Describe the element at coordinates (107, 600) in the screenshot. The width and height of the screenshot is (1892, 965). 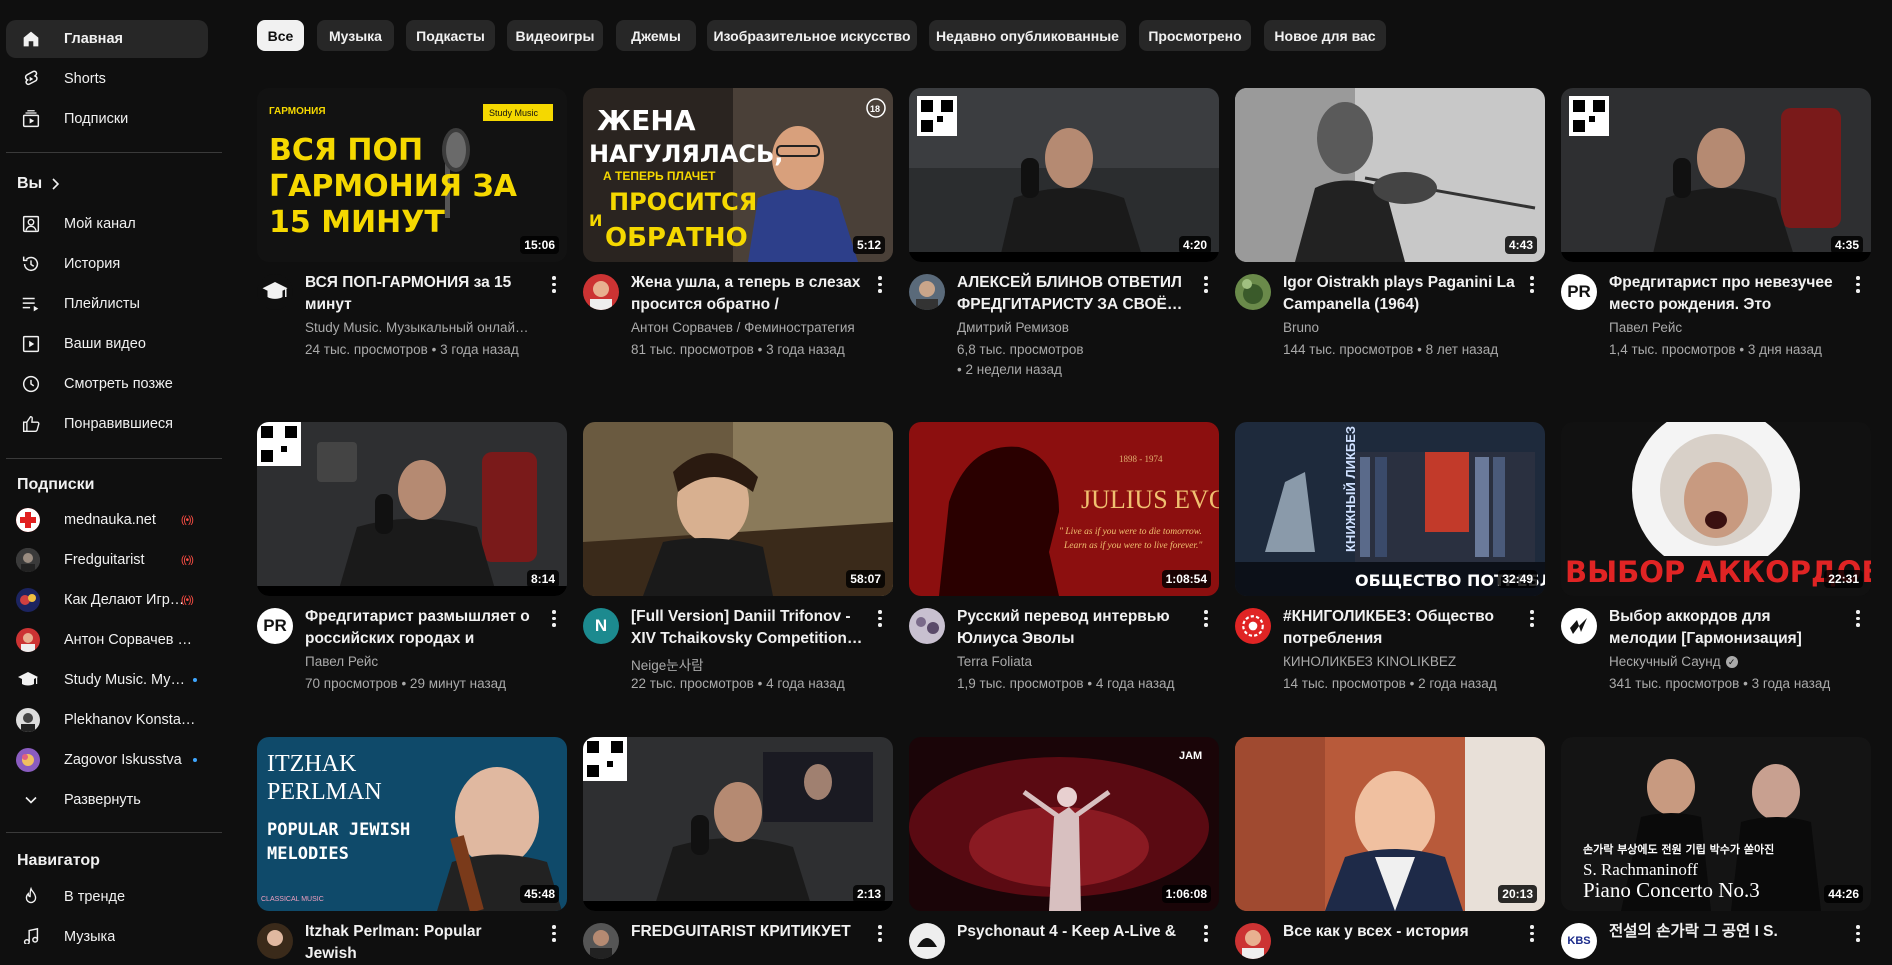
I see `sidebar-sub-kak-delayut: Как Делают Игр… ((•))` at that location.